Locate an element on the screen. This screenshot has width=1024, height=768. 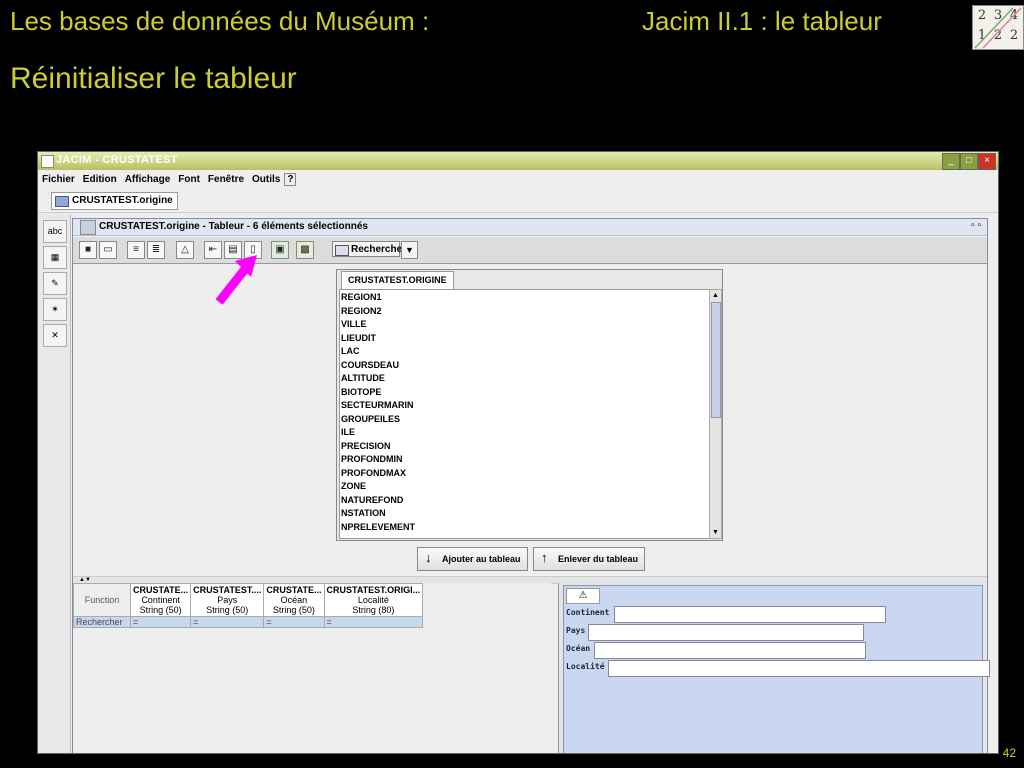
field-label-ocean: Océan is located at coordinates (578, 648).